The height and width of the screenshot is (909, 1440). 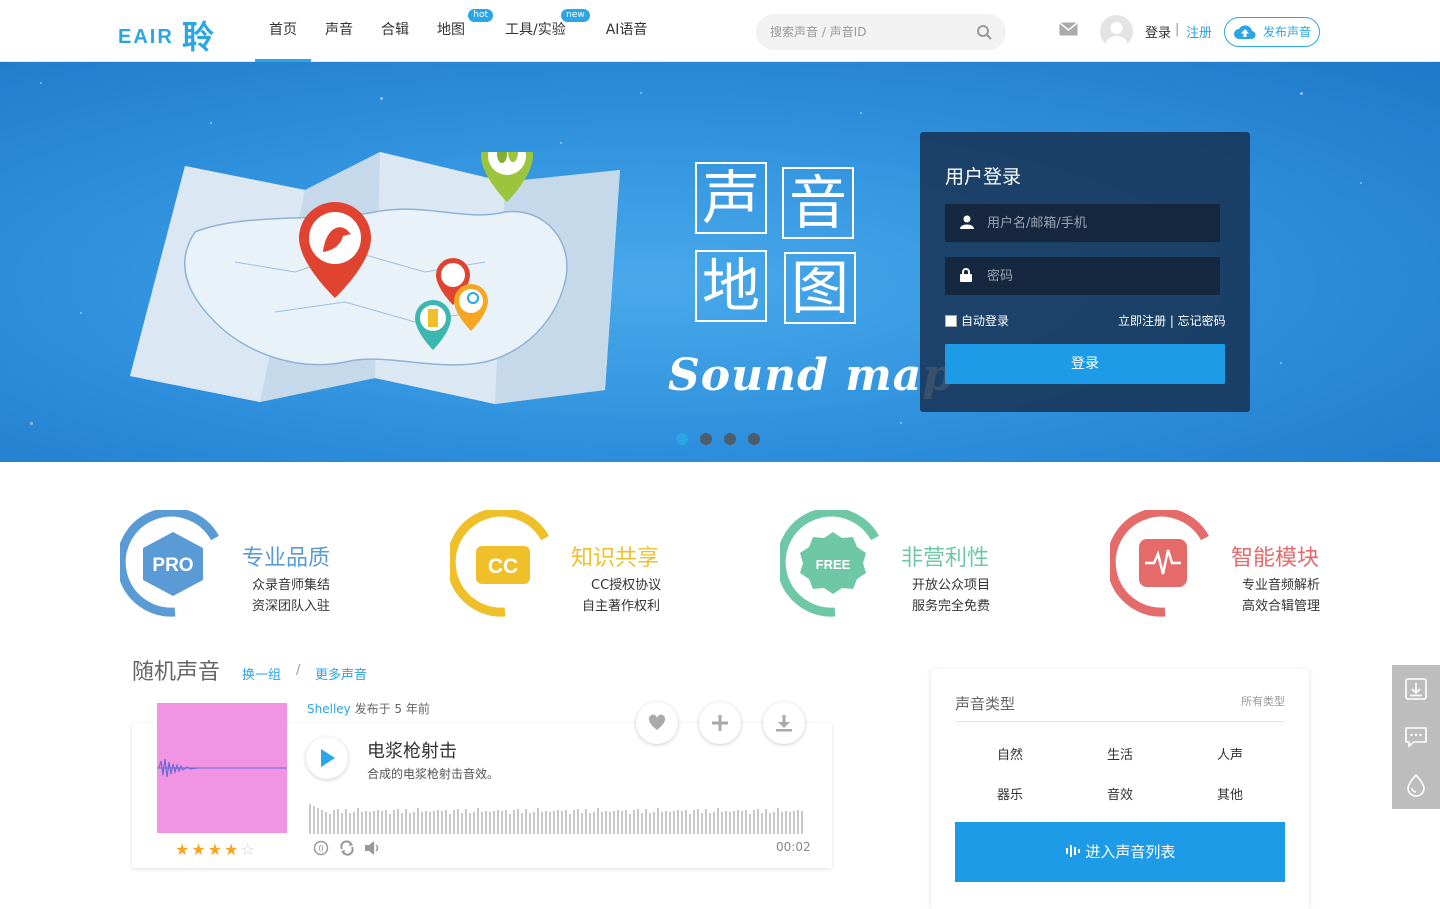 I want to click on nav-albums: 合辑, so click(x=395, y=31).